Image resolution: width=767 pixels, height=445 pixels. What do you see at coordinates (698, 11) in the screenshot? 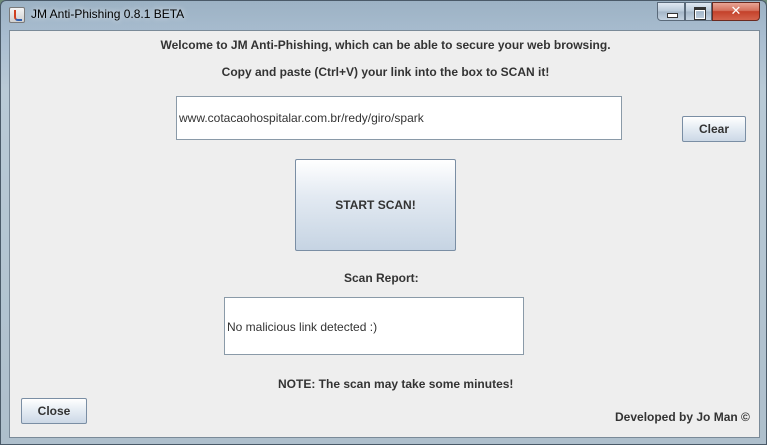
I see `maximize-button` at bounding box center [698, 11].